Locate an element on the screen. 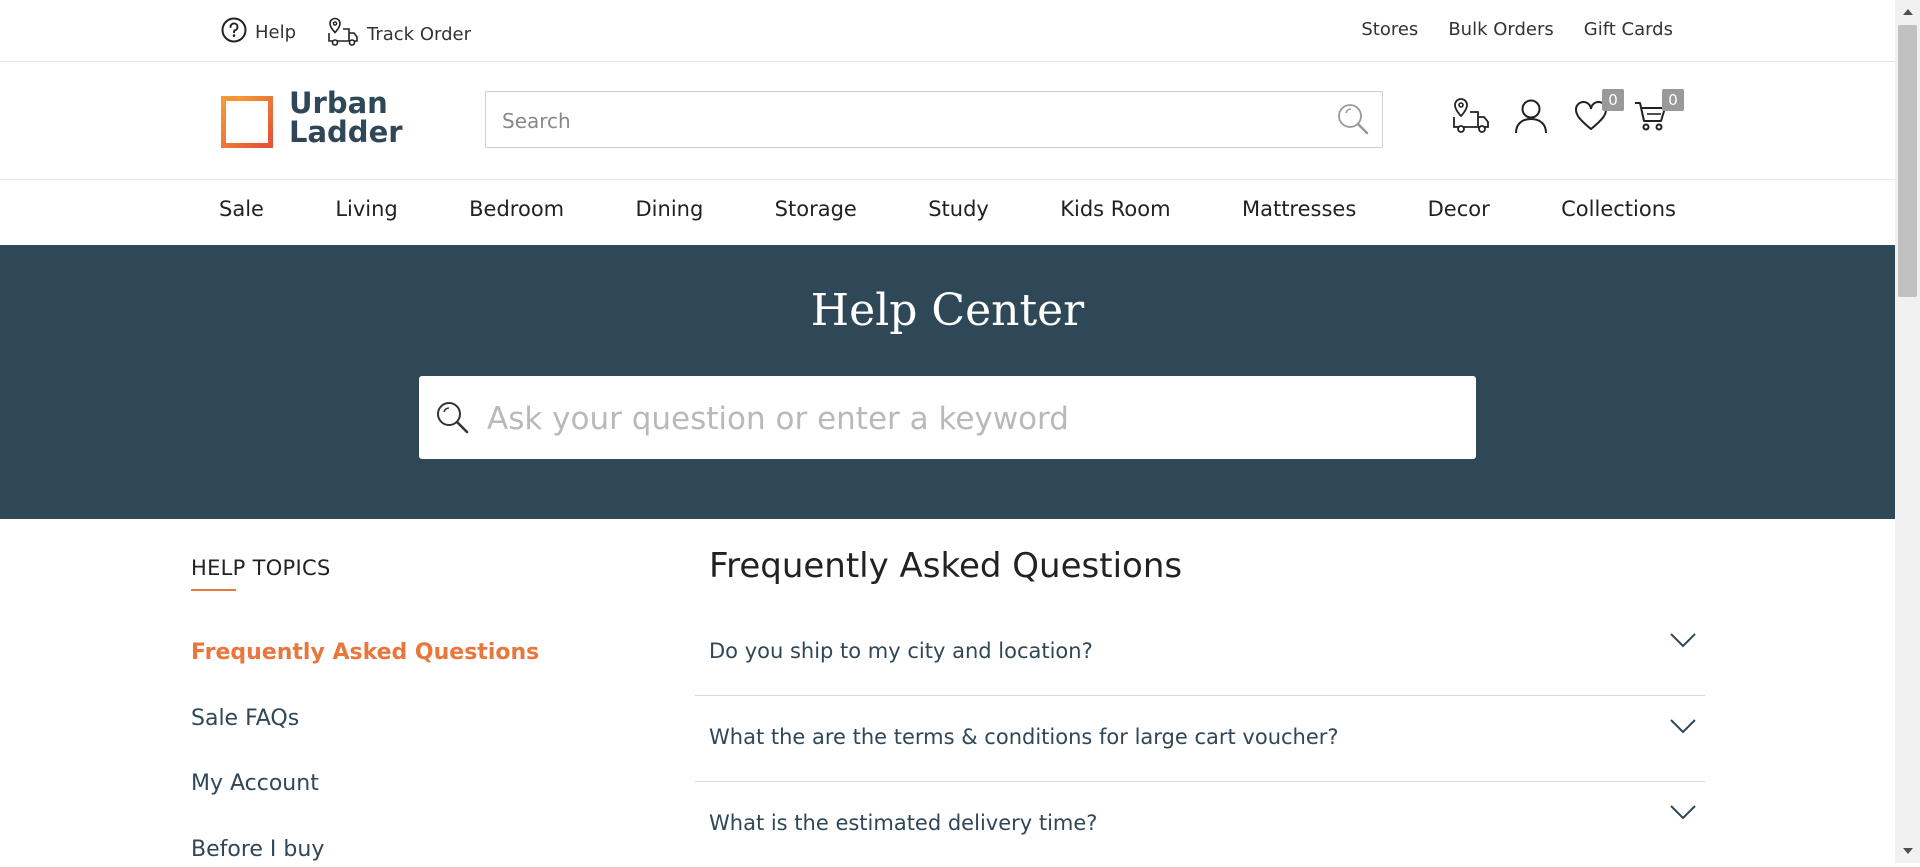  faq-question: Do you ship to my city and location? is located at coordinates (901, 651).